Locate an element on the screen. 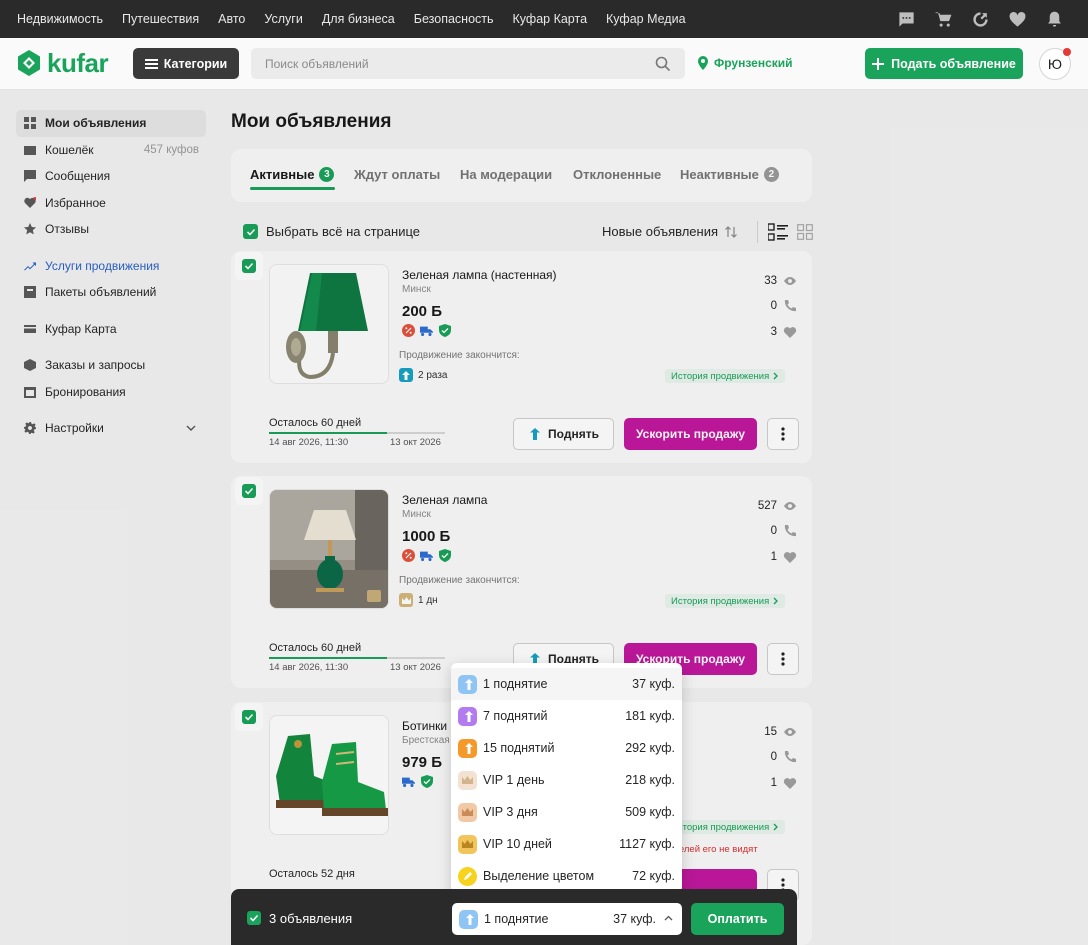  delivery-icon is located at coordinates (426, 555).